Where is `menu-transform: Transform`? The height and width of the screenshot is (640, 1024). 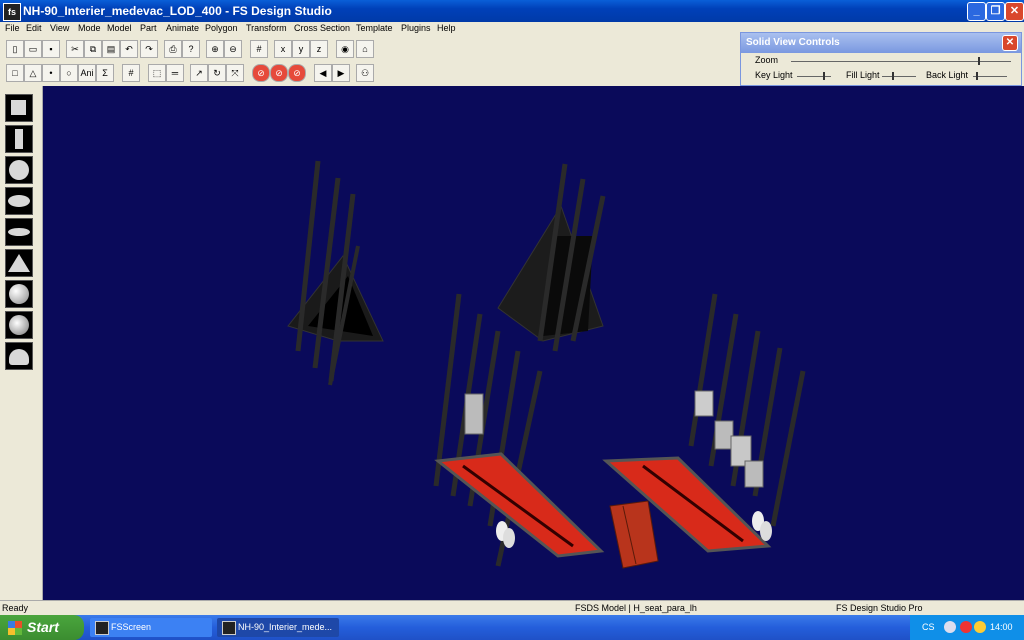 menu-transform: Transform is located at coordinates (266, 28).